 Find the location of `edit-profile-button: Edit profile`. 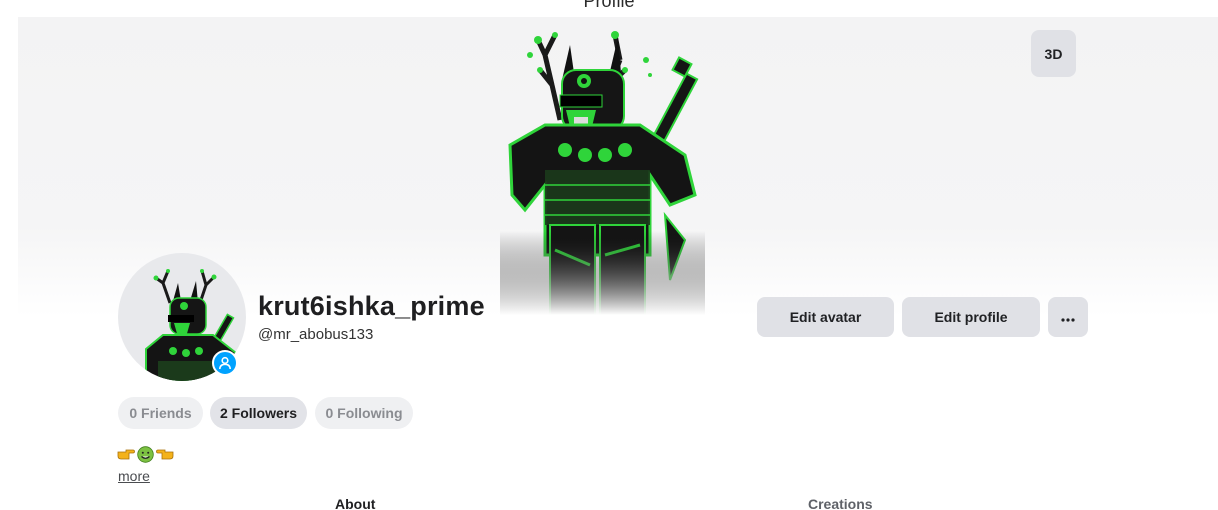

edit-profile-button: Edit profile is located at coordinates (971, 317).